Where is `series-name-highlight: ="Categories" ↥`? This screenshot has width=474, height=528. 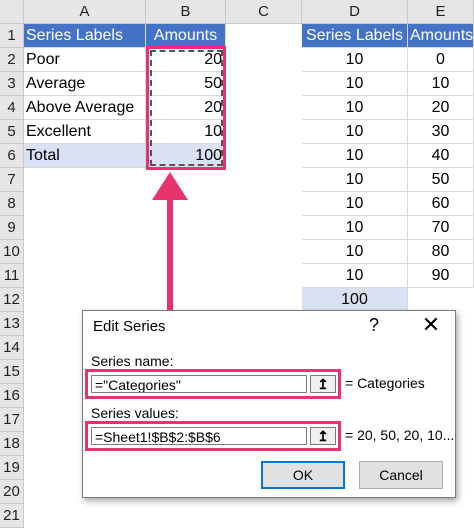 series-name-highlight: ="Categories" ↥ is located at coordinates (213, 384).